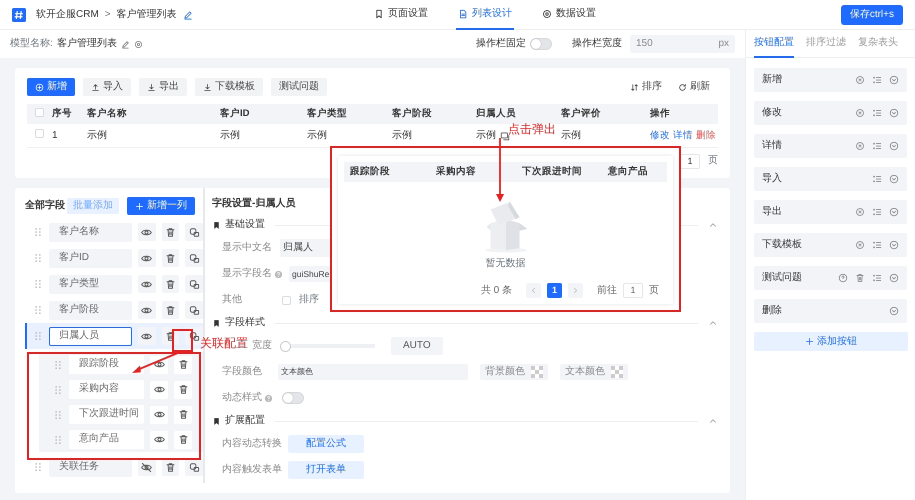 The image size is (915, 500). I want to click on field-name: 归属人员, so click(90, 336).